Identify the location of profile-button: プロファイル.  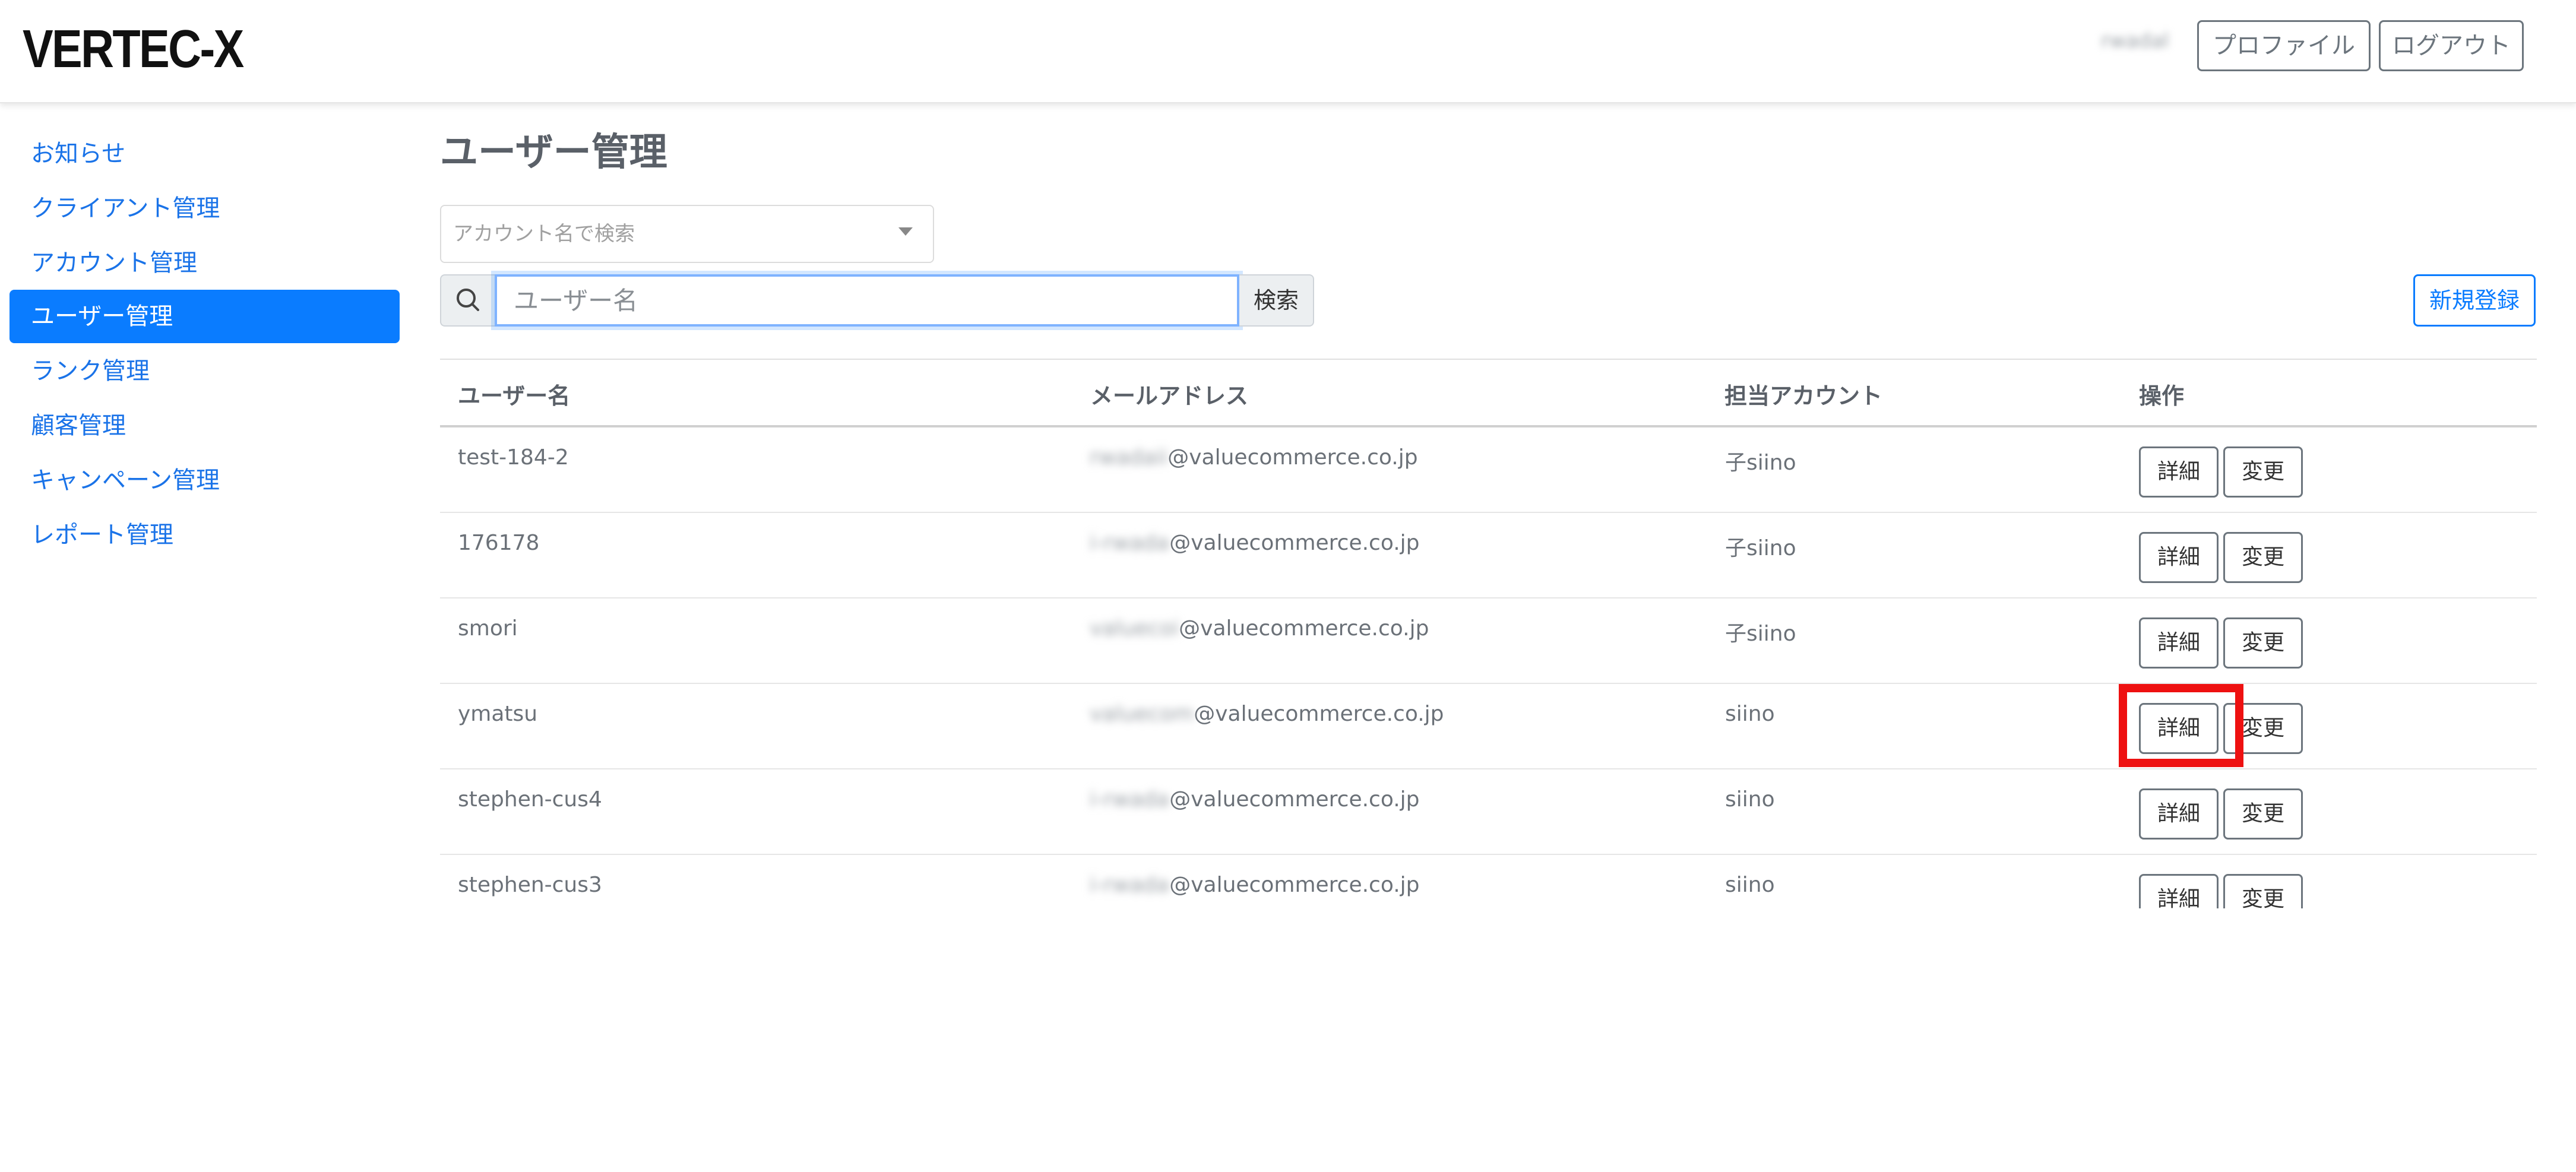
(2284, 45).